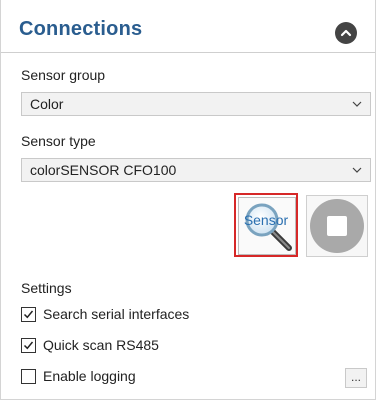 Image resolution: width=376 pixels, height=400 pixels. I want to click on stop-button, so click(337, 226).